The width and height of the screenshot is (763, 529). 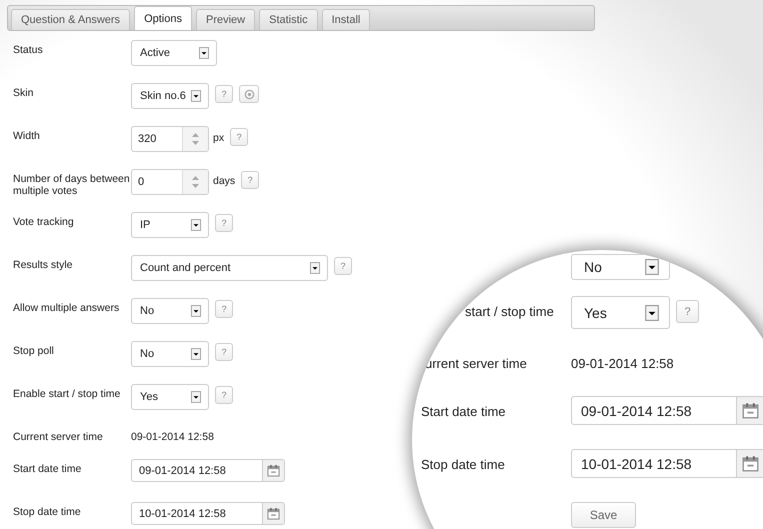 I want to click on dropdown: Active, so click(x=174, y=53).